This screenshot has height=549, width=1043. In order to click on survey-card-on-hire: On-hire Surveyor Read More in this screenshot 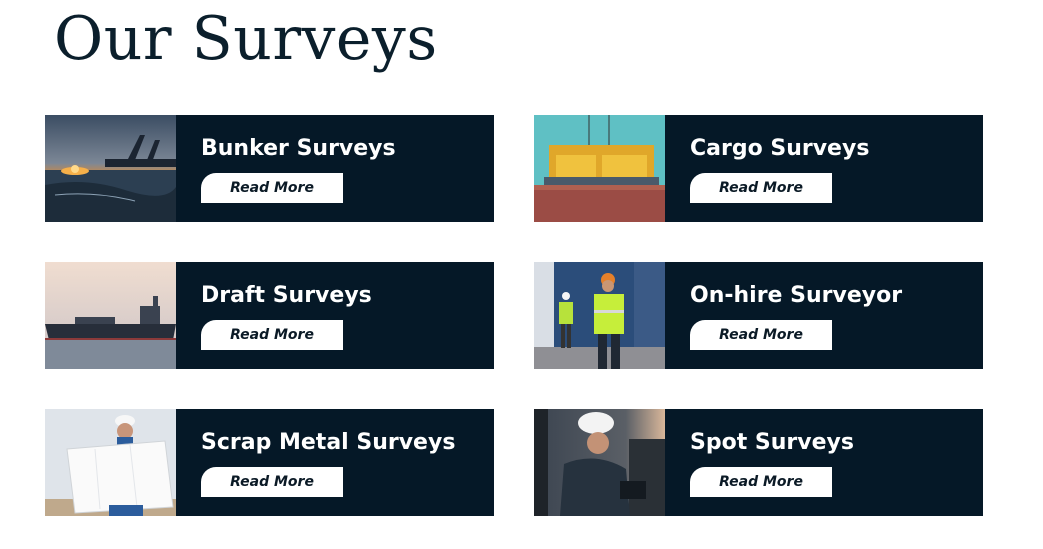, I will do `click(758, 315)`.